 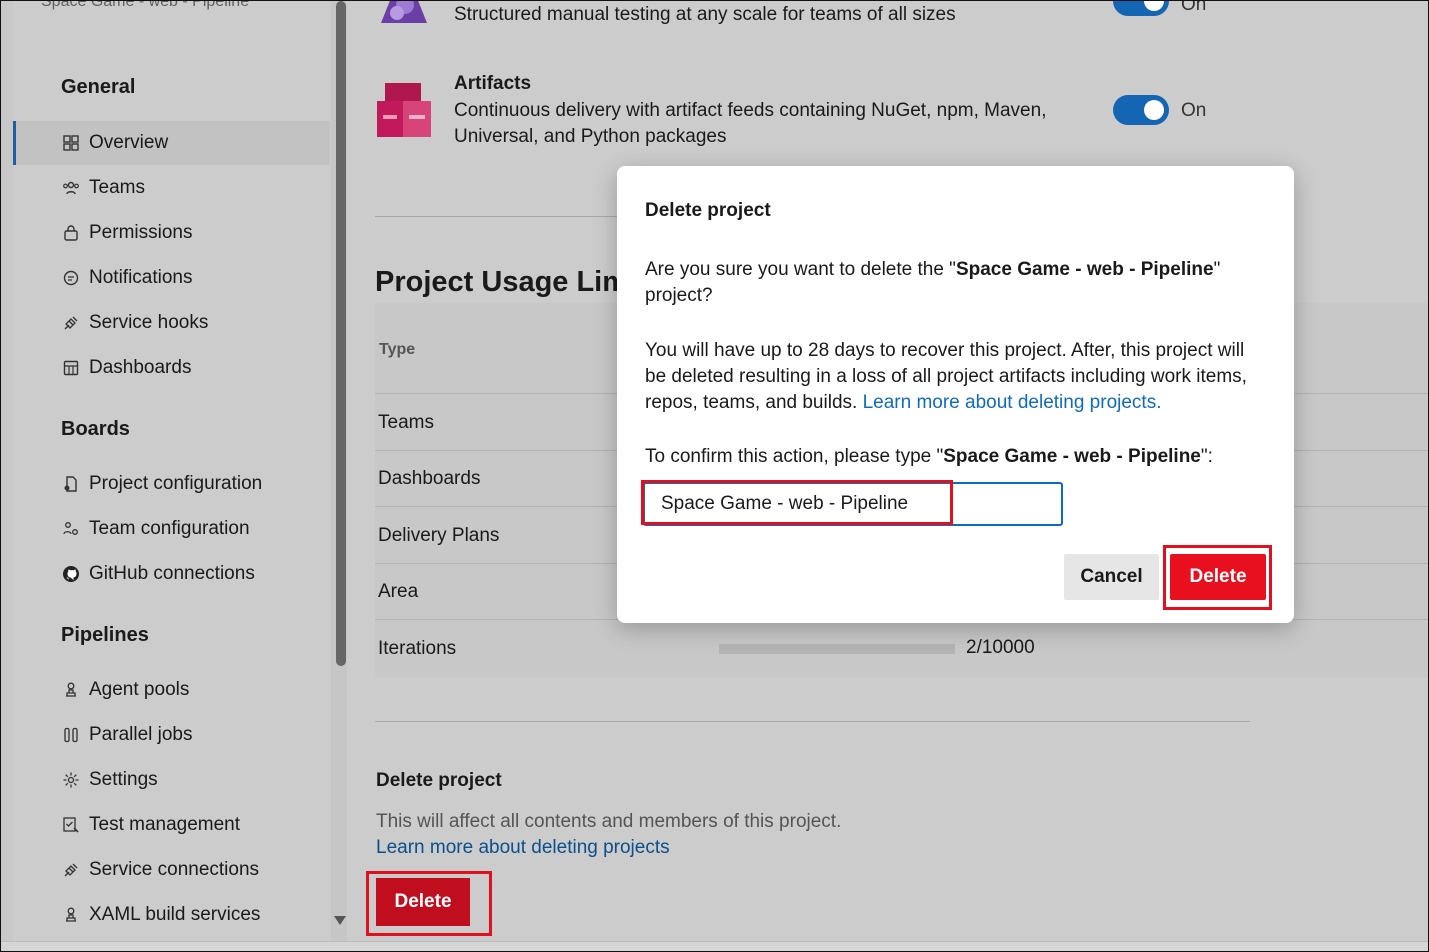 What do you see at coordinates (71, 484) in the screenshot?
I see `project-config-icon` at bounding box center [71, 484].